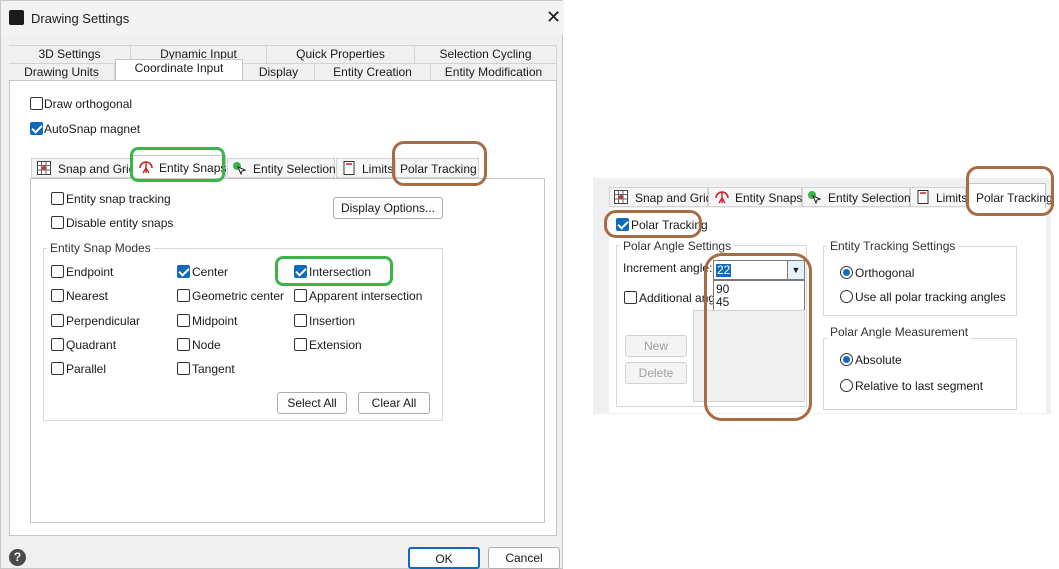 Image resolution: width=1059 pixels, height=569 pixels. Describe the element at coordinates (103, 321) in the screenshot. I see `perpendicular-label: Perpendicular` at that location.